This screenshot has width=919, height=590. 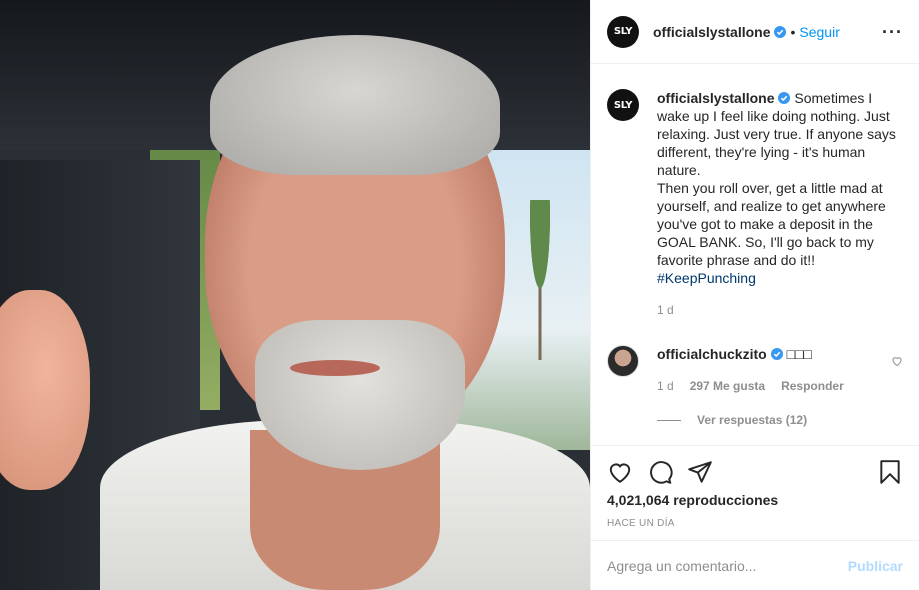 What do you see at coordinates (819, 32) in the screenshot?
I see `follow-button: Seguir` at bounding box center [819, 32].